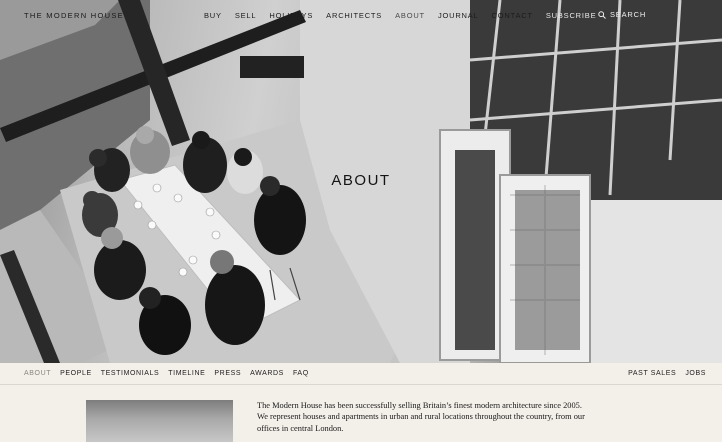 This screenshot has width=722, height=442. I want to click on subnav-item-jobs: JOBS, so click(695, 373).